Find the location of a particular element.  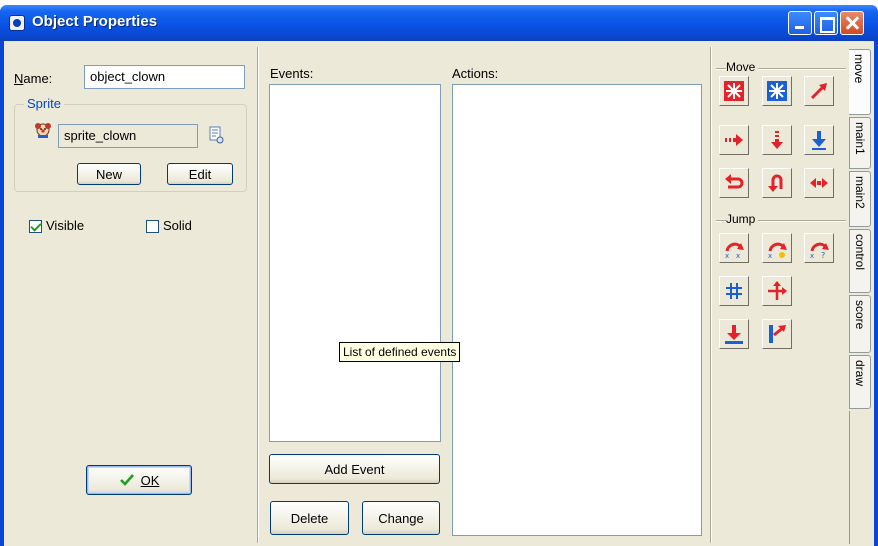

actions-title: Actions: is located at coordinates (475, 73).